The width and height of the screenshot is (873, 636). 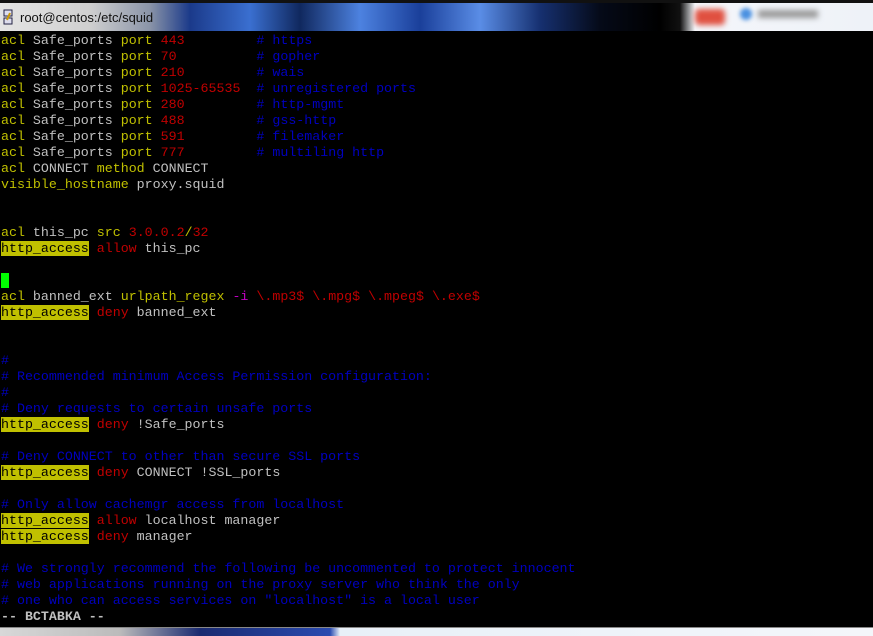 What do you see at coordinates (176, 184) in the screenshot?
I see `code-token: proxy.squid` at bounding box center [176, 184].